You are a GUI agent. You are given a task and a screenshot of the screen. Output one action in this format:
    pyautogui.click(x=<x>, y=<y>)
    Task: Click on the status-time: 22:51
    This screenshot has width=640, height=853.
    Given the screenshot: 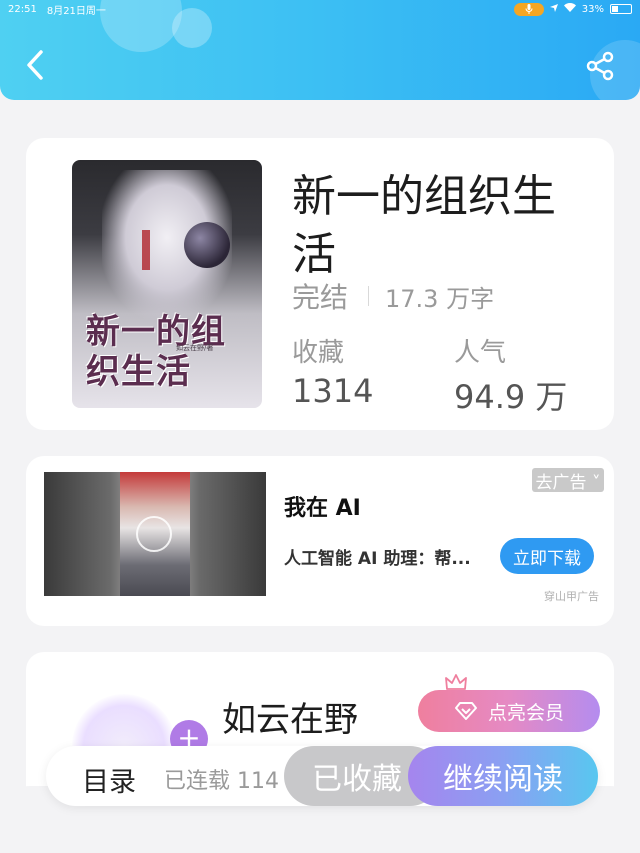 What is the action you would take?
    pyautogui.click(x=22, y=9)
    